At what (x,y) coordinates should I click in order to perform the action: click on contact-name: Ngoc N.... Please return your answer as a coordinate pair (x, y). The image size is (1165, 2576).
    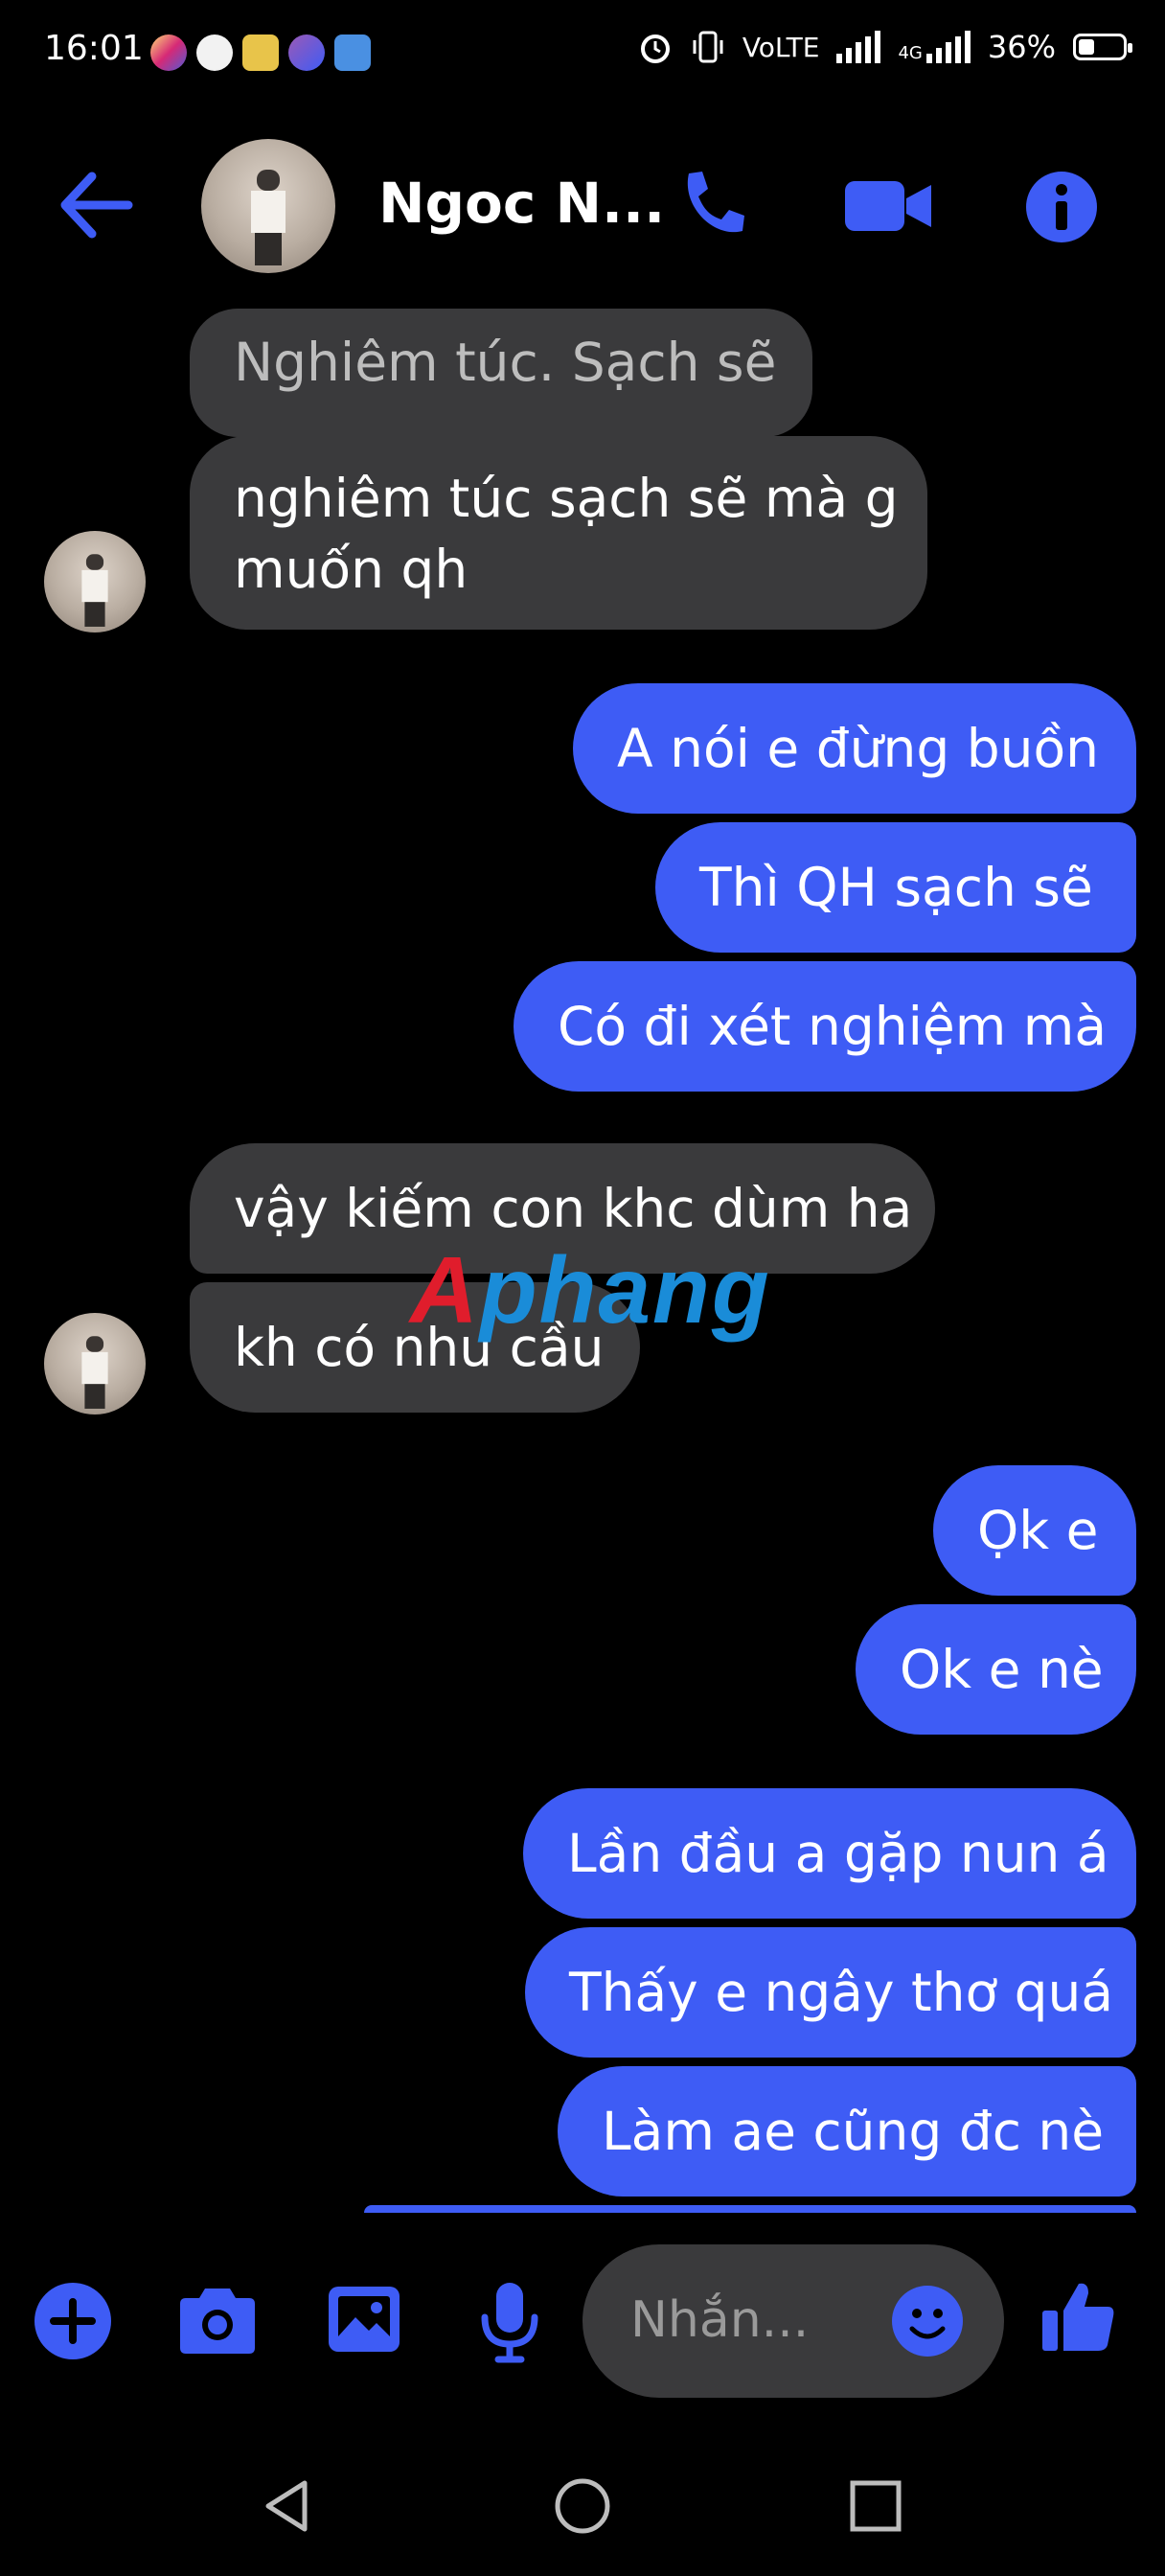
    Looking at the image, I should click on (521, 203).